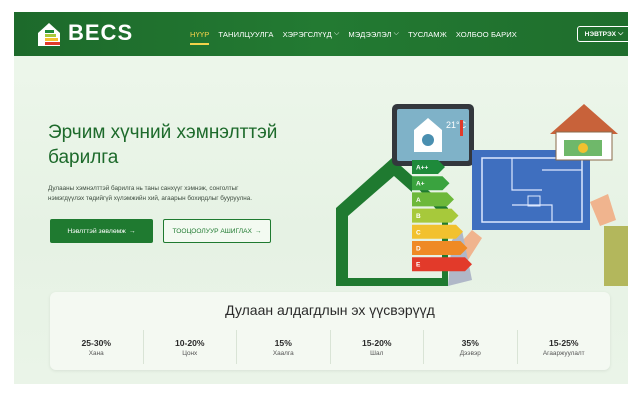 This screenshot has width=640, height=398. What do you see at coordinates (427, 34) in the screenshot?
I see `nav-help: ТУСЛАМЖ` at bounding box center [427, 34].